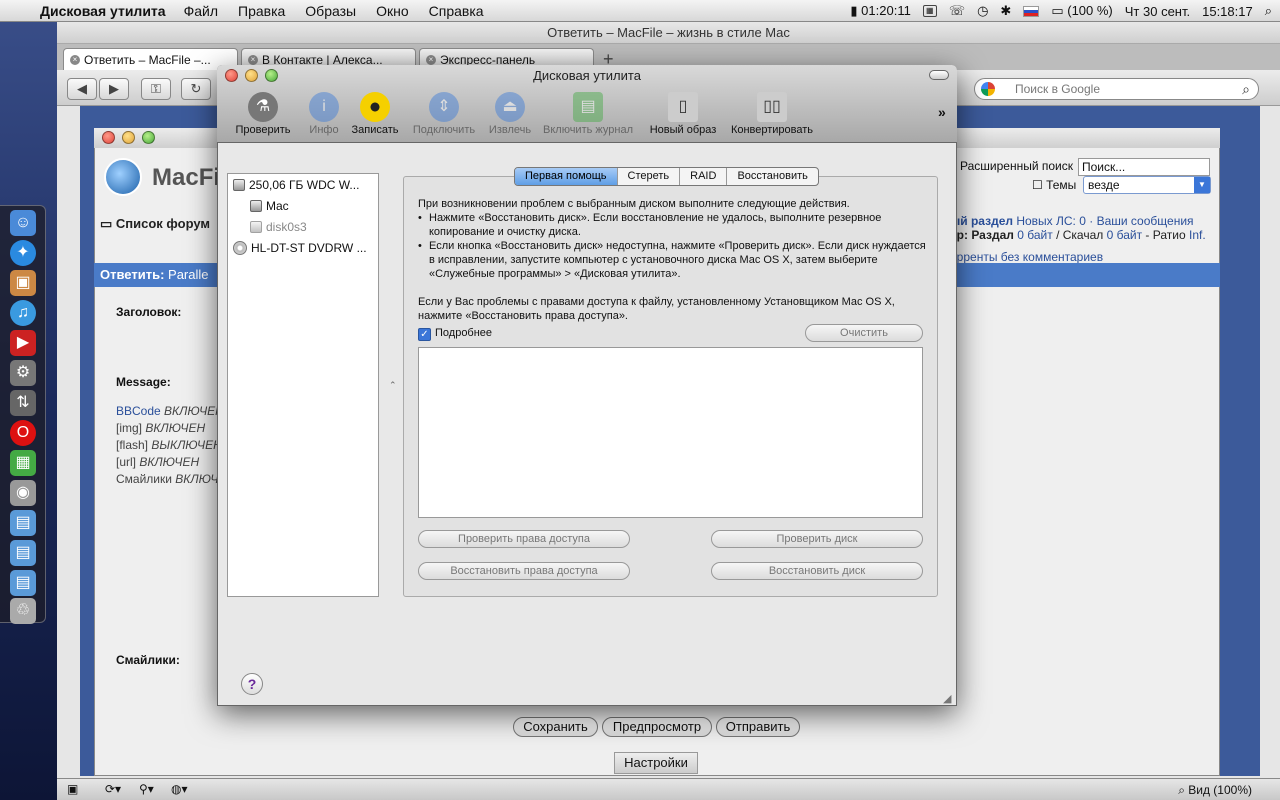 The height and width of the screenshot is (800, 1280). What do you see at coordinates (1268, 11) in the screenshot?
I see `spotlight-icon: ⌕` at bounding box center [1268, 11].